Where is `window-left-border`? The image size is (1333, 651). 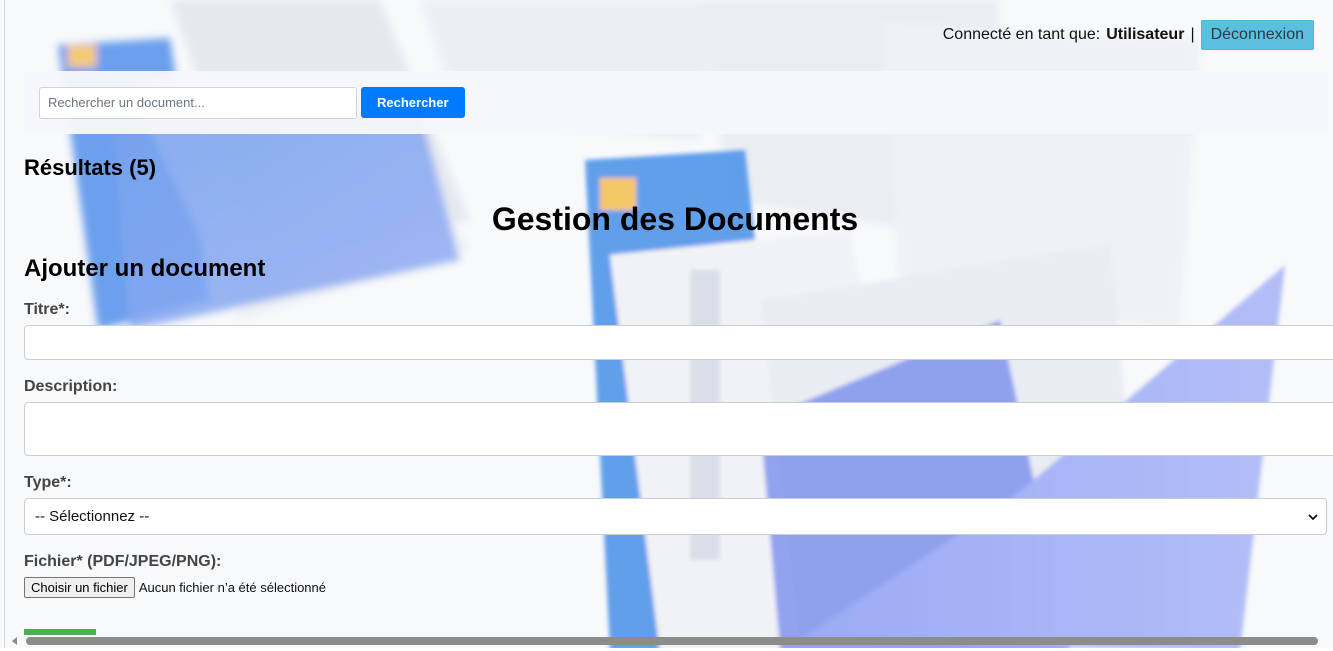 window-left-border is located at coordinates (4, 325).